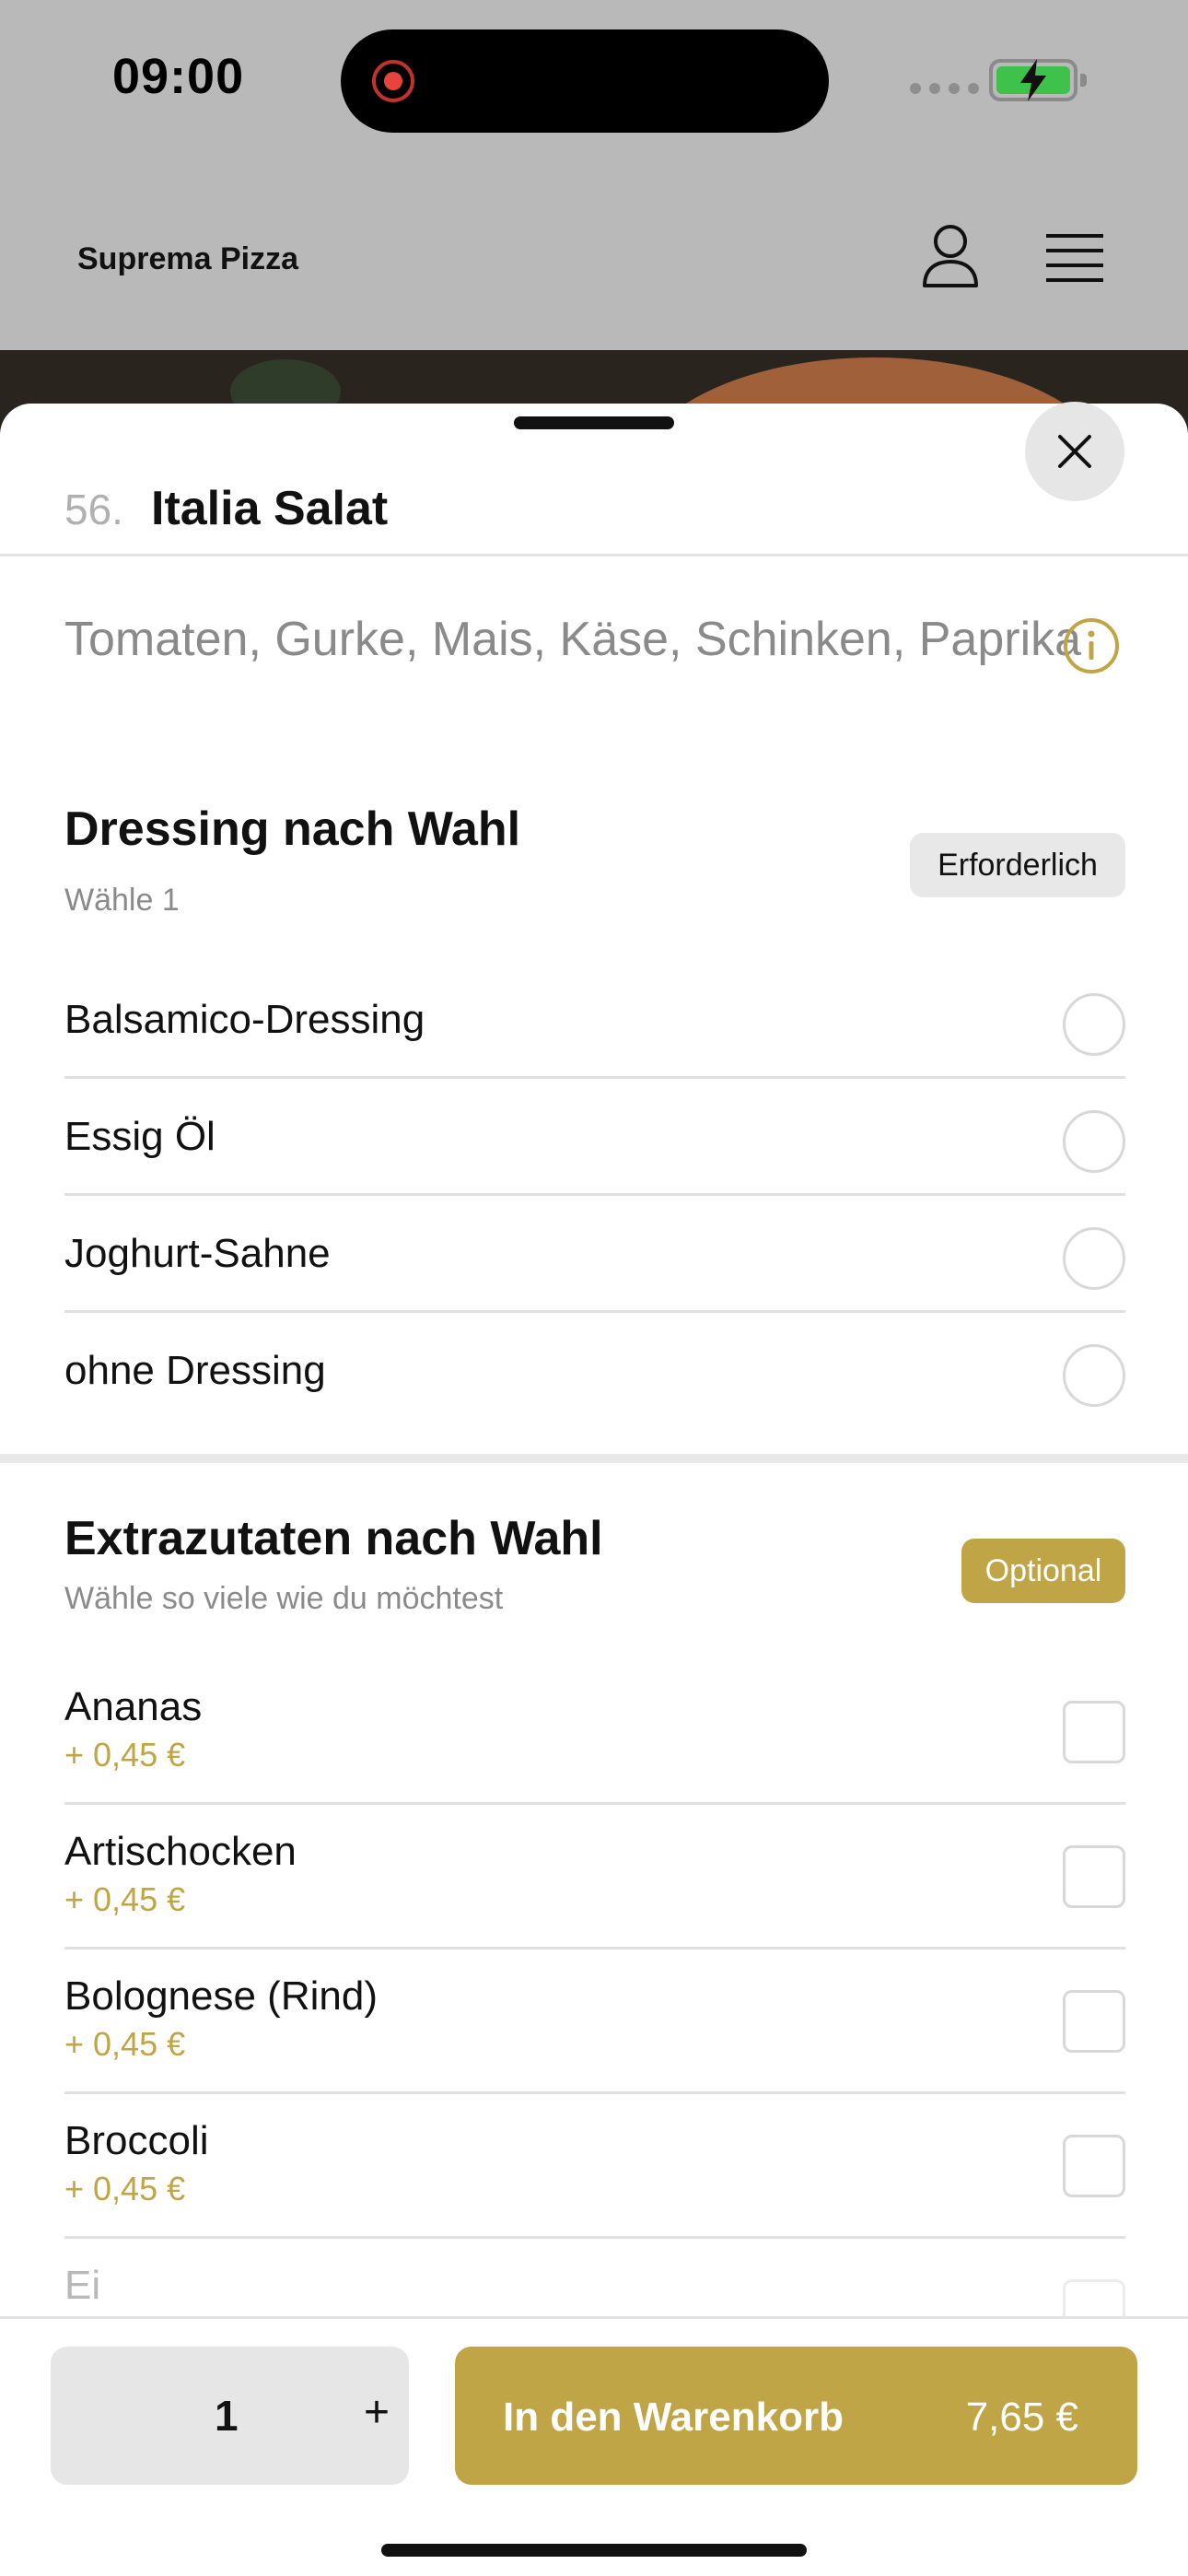 The width and height of the screenshot is (1188, 2576). Describe the element at coordinates (377, 2412) in the screenshot. I see `increment-button: +` at that location.